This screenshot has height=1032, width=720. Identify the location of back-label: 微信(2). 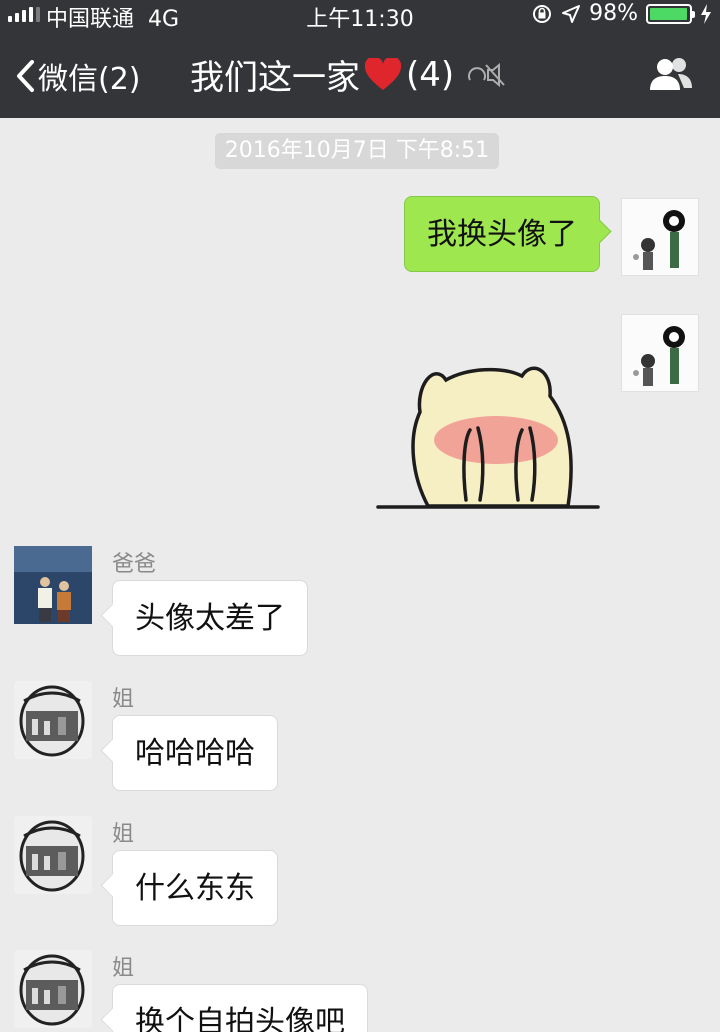
(89, 79).